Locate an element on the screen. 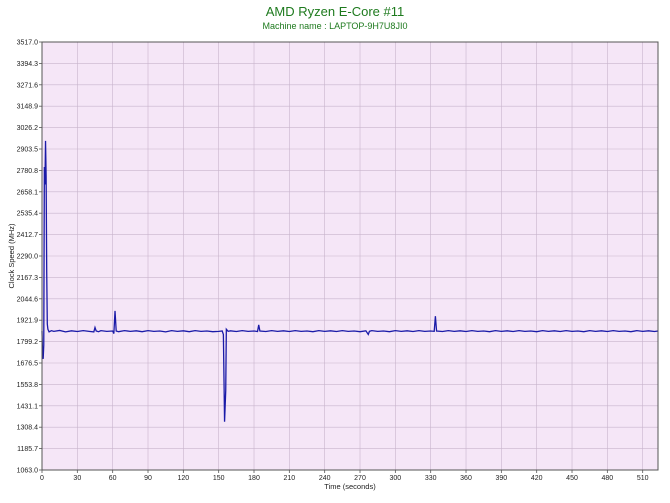 This screenshot has height=503, width=670. x-tick-label: 240 is located at coordinates (325, 478).